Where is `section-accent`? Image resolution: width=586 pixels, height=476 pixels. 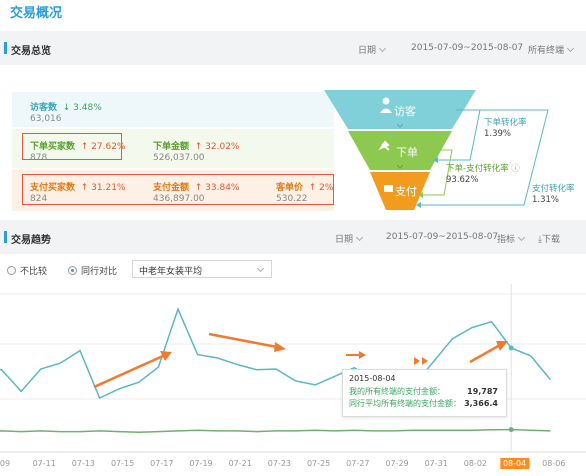
section-accent is located at coordinates (5, 237).